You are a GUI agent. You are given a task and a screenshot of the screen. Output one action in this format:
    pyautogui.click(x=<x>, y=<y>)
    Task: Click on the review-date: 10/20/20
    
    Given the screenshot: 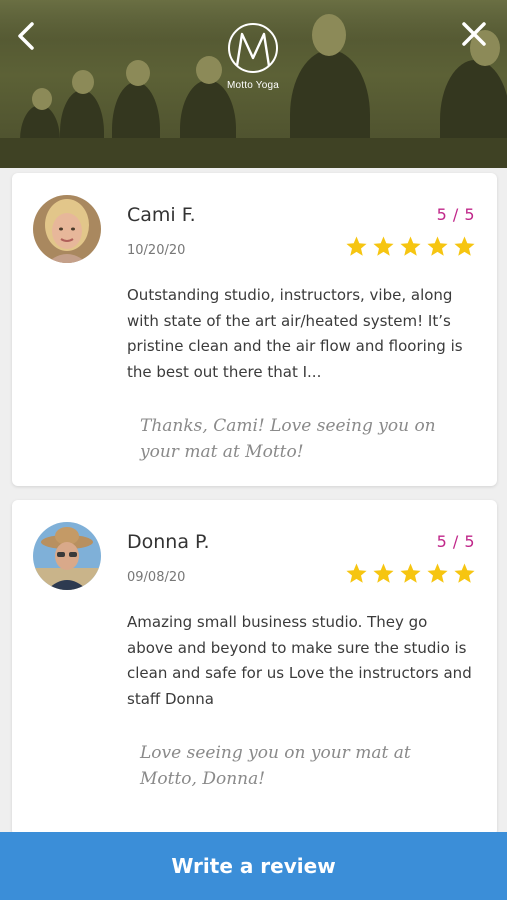 What is the action you would take?
    pyautogui.click(x=156, y=250)
    